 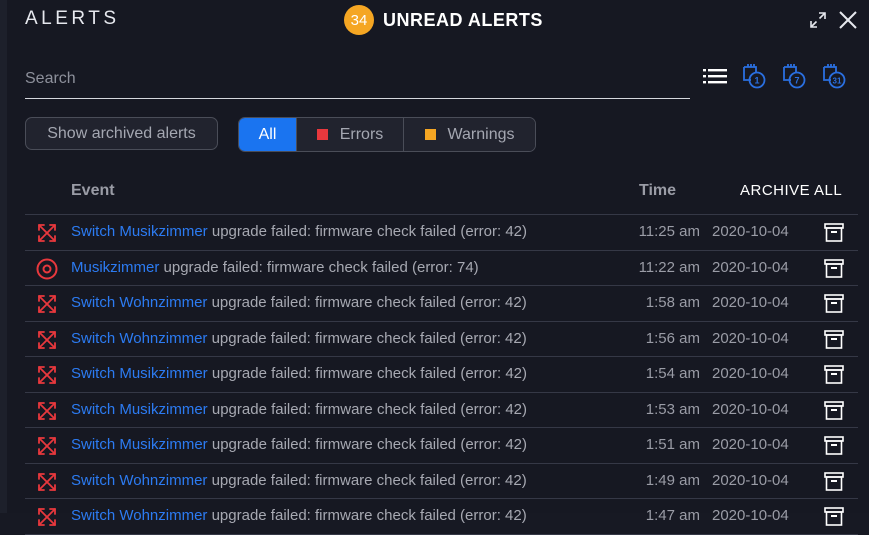 What do you see at coordinates (463, 19) in the screenshot?
I see `unread-alerts-label: UNREAD ALERTS` at bounding box center [463, 19].